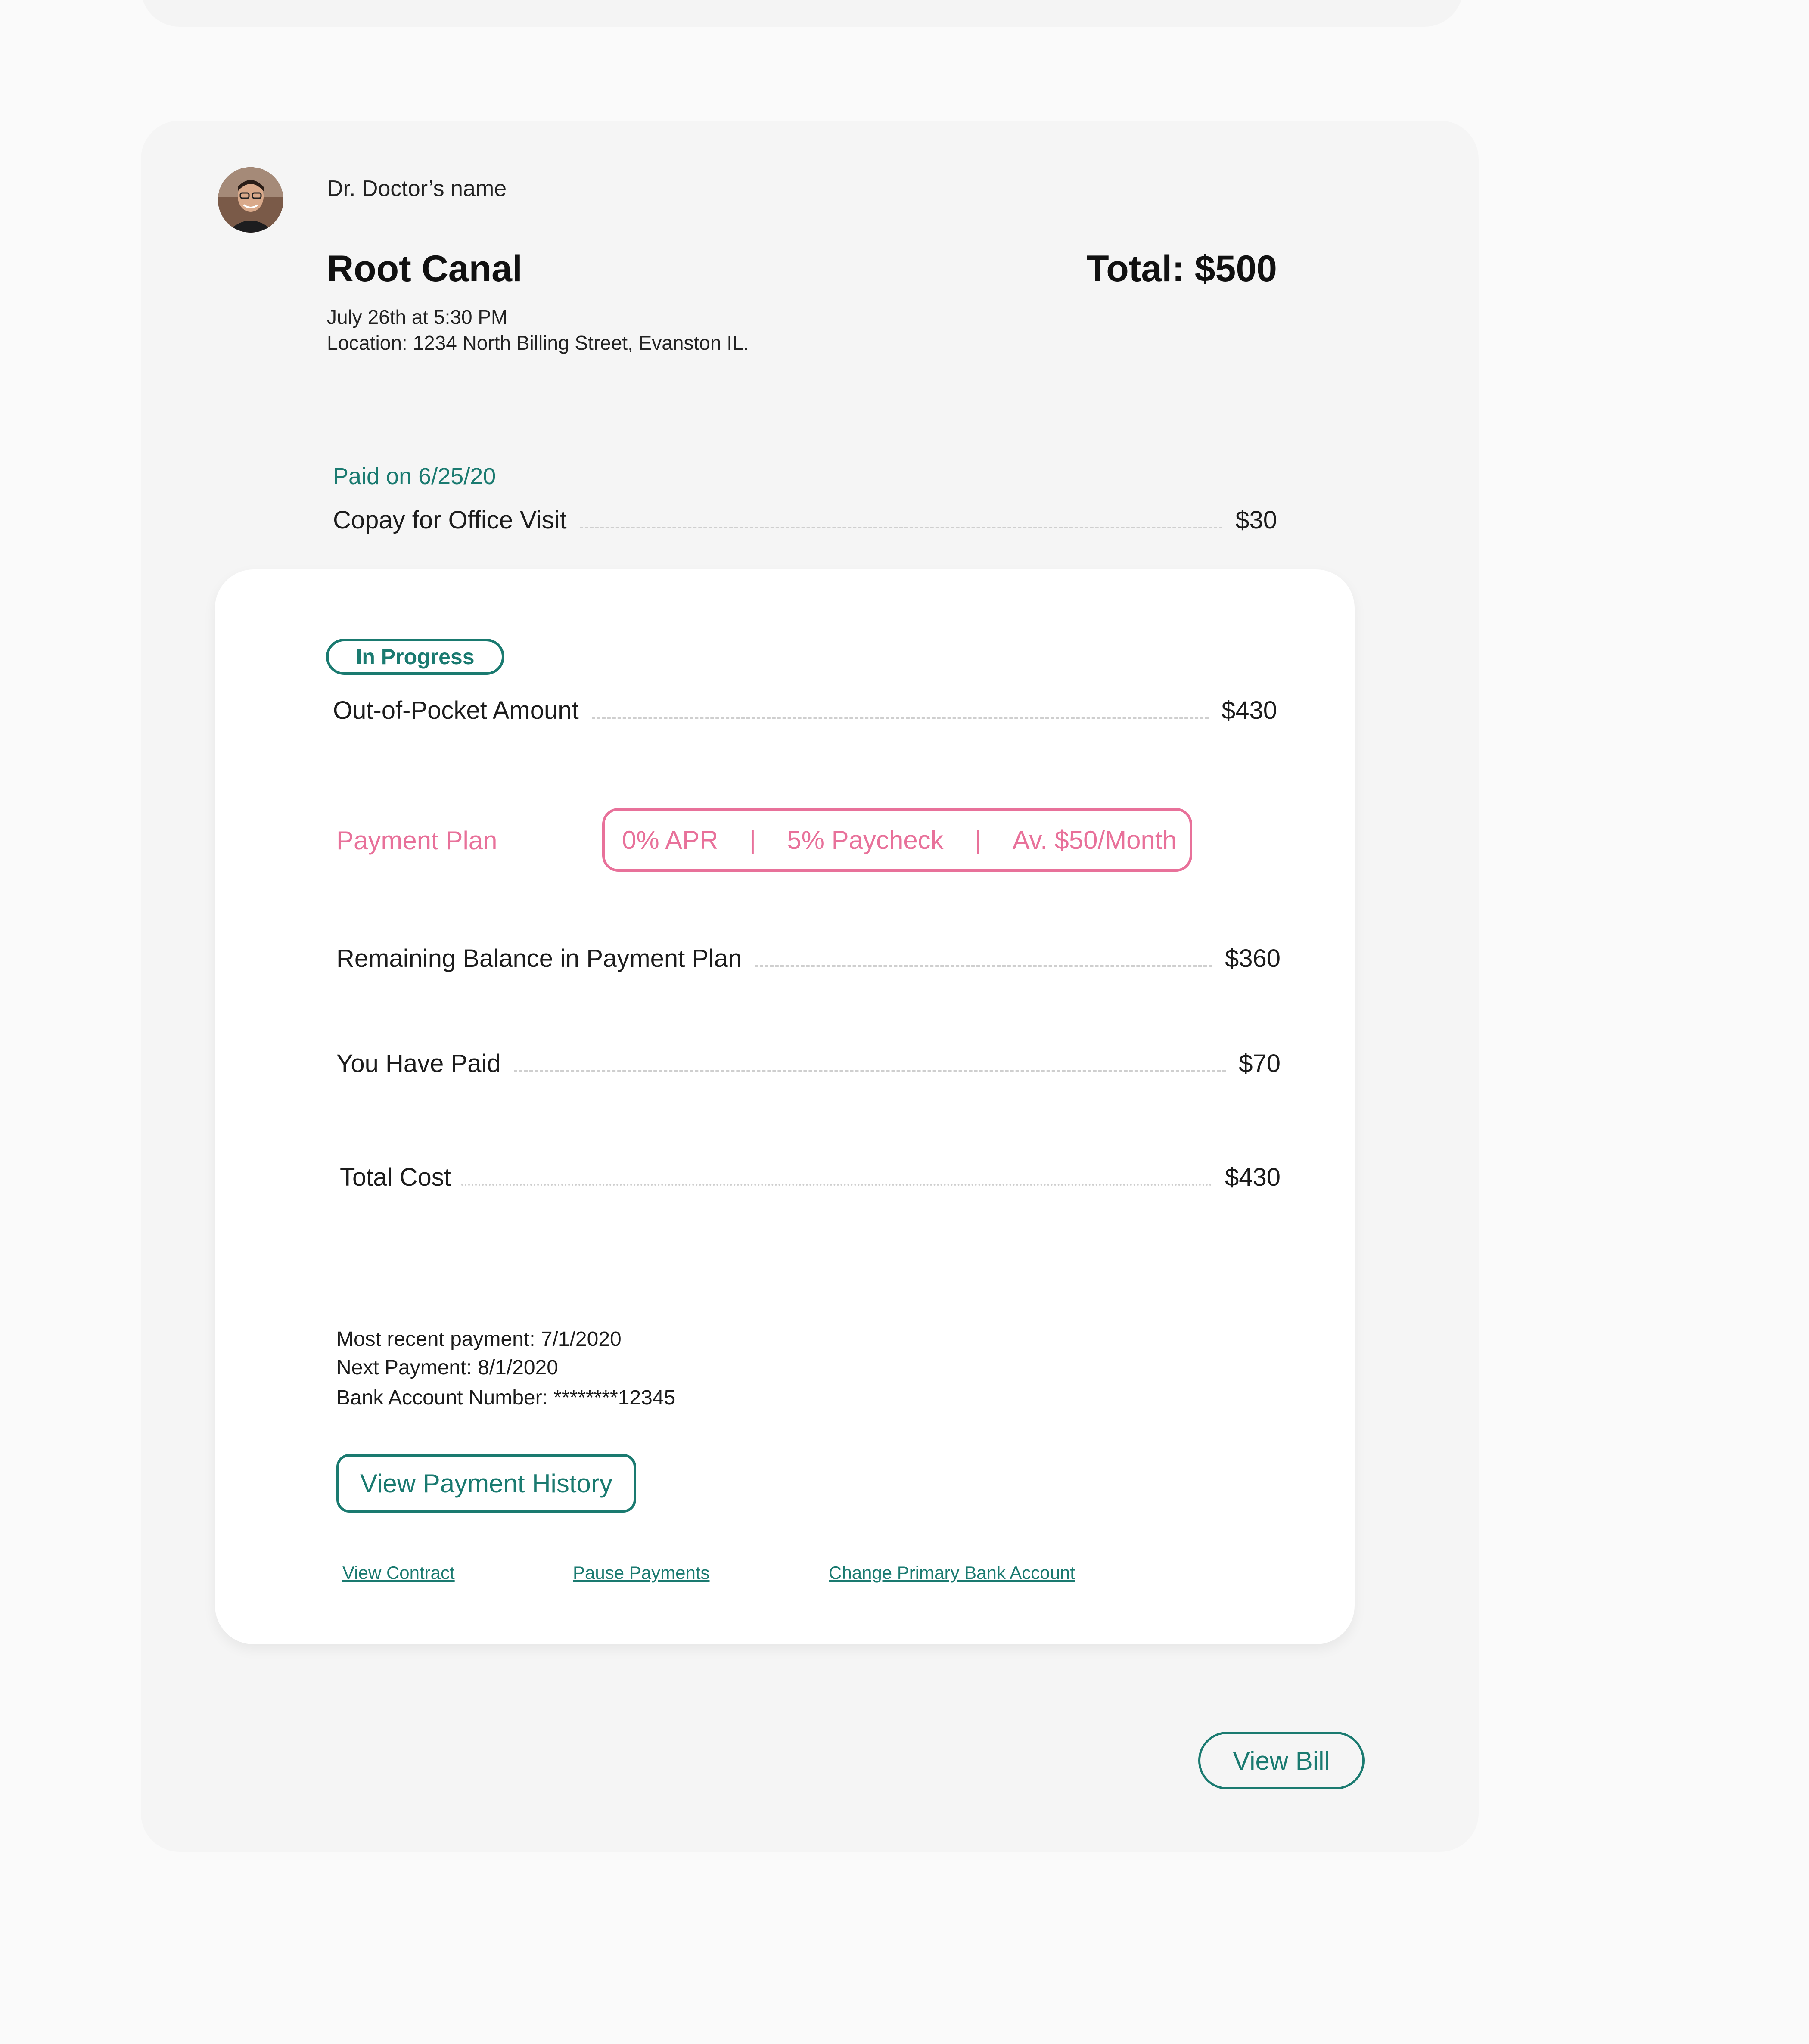 This screenshot has width=1809, height=2044. I want to click on next-payment: Next Payment: 8/1/2020, so click(447, 1368).